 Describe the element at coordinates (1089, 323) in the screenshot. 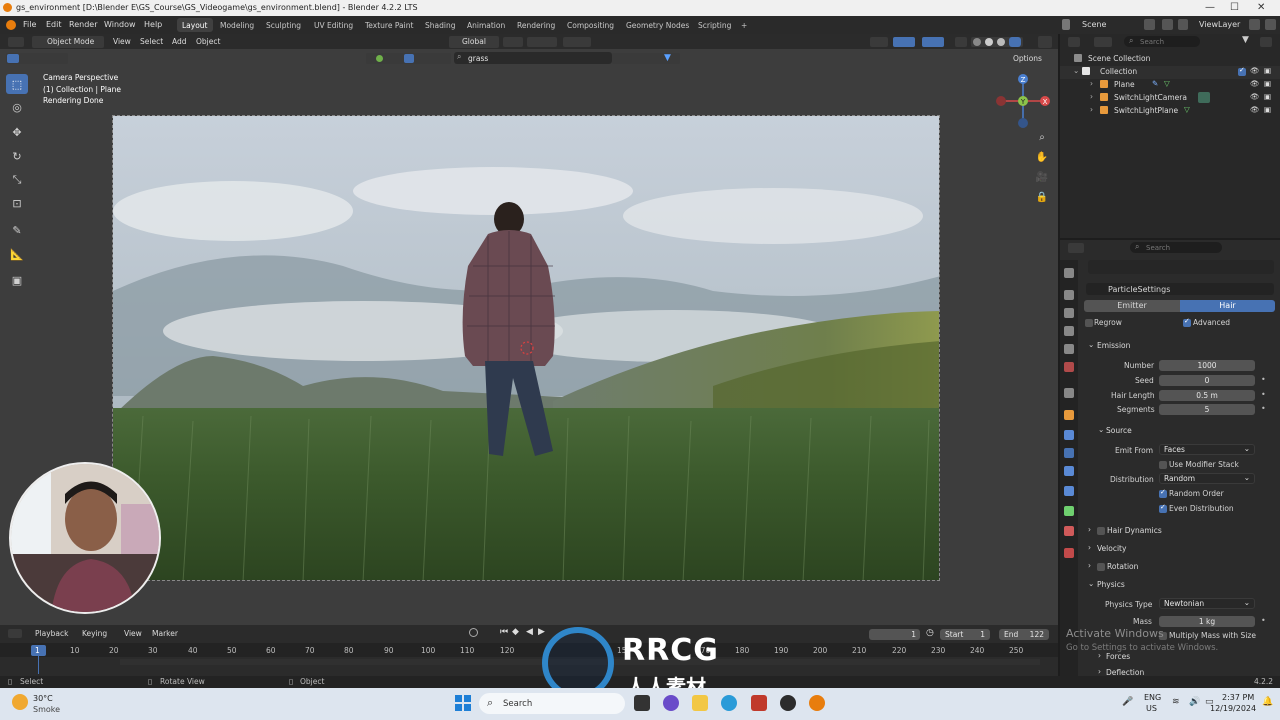

I see `regrow-checkbox` at that location.